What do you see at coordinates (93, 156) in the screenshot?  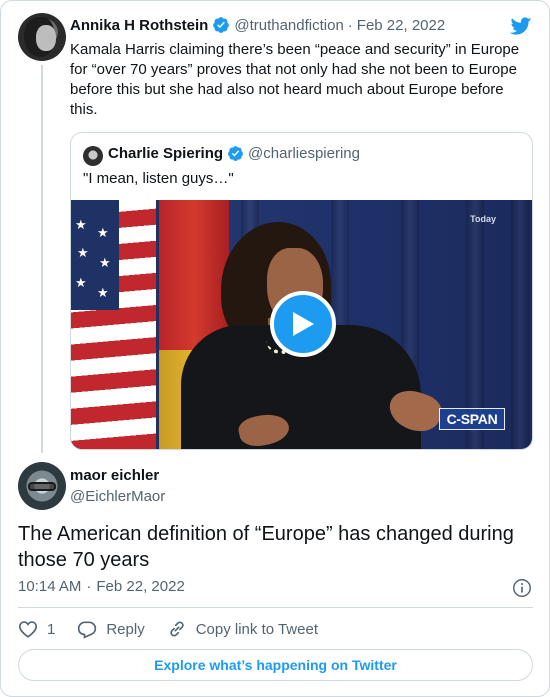 I see `quoted-author-avatar` at bounding box center [93, 156].